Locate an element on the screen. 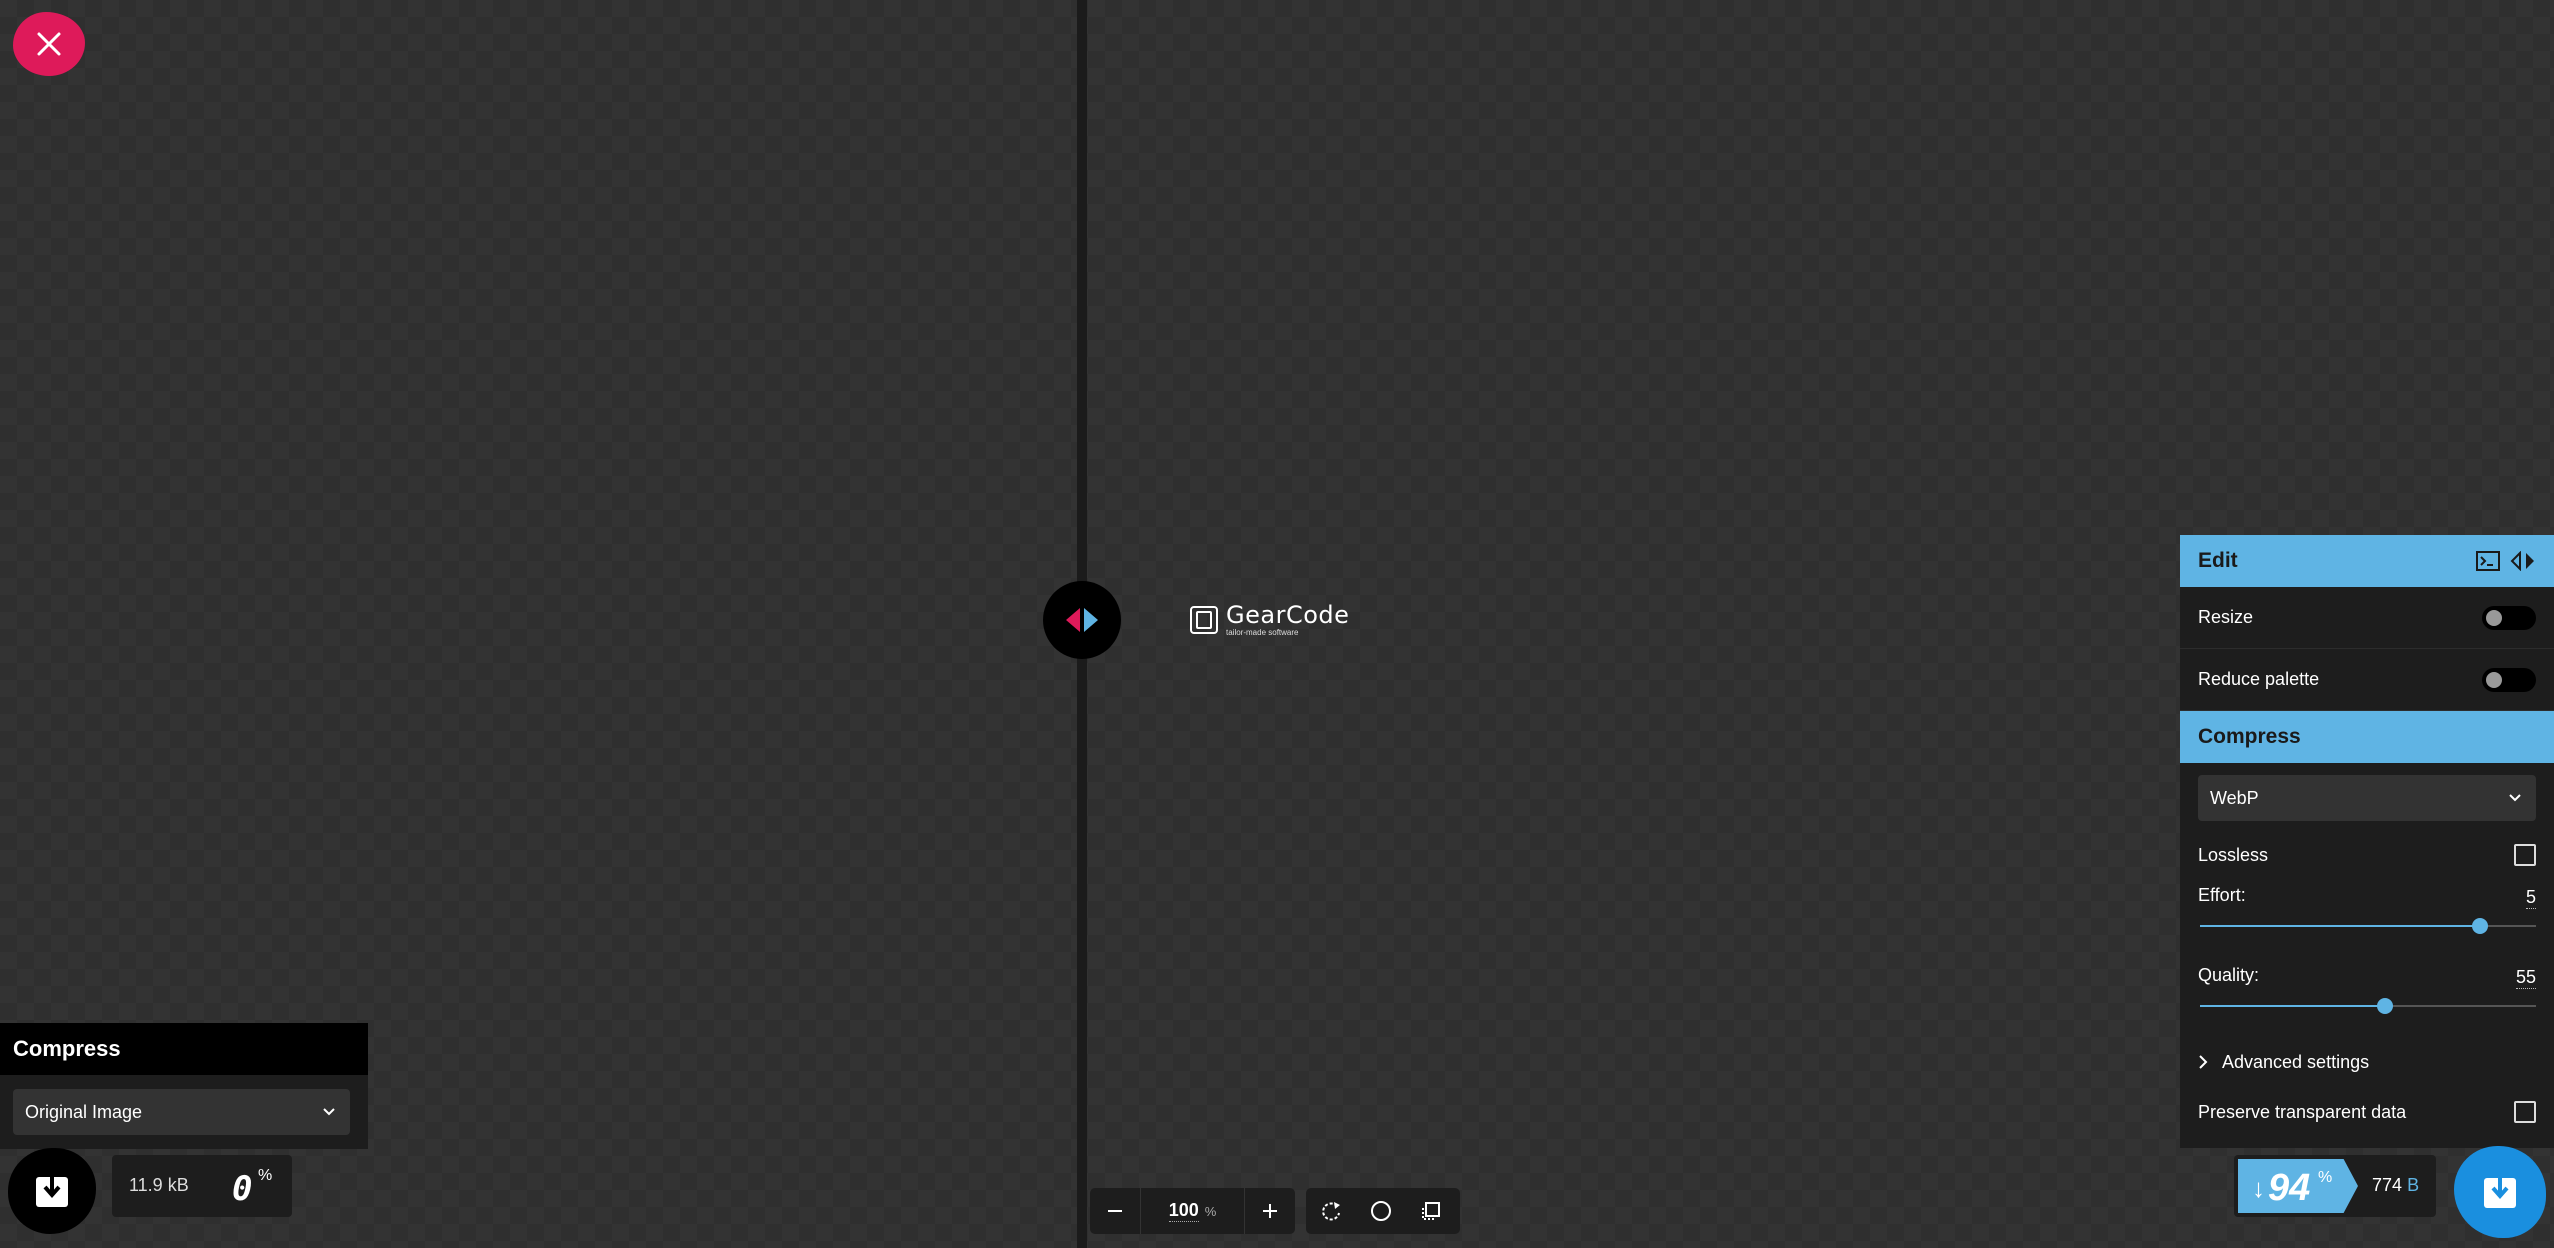 The height and width of the screenshot is (1248, 2554). savings-percent: 94 is located at coordinates (2289, 1188).